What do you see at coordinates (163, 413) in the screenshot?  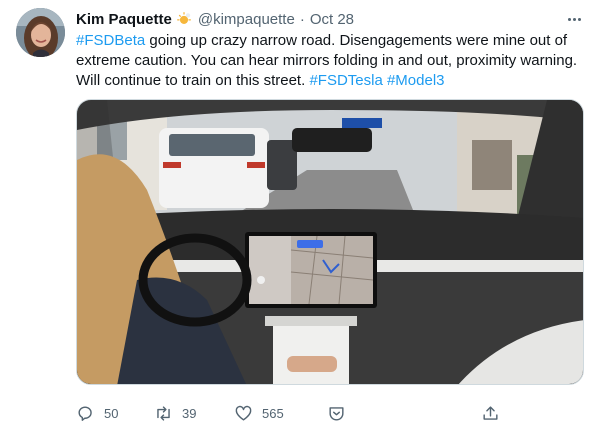 I see `retweet-icon` at bounding box center [163, 413].